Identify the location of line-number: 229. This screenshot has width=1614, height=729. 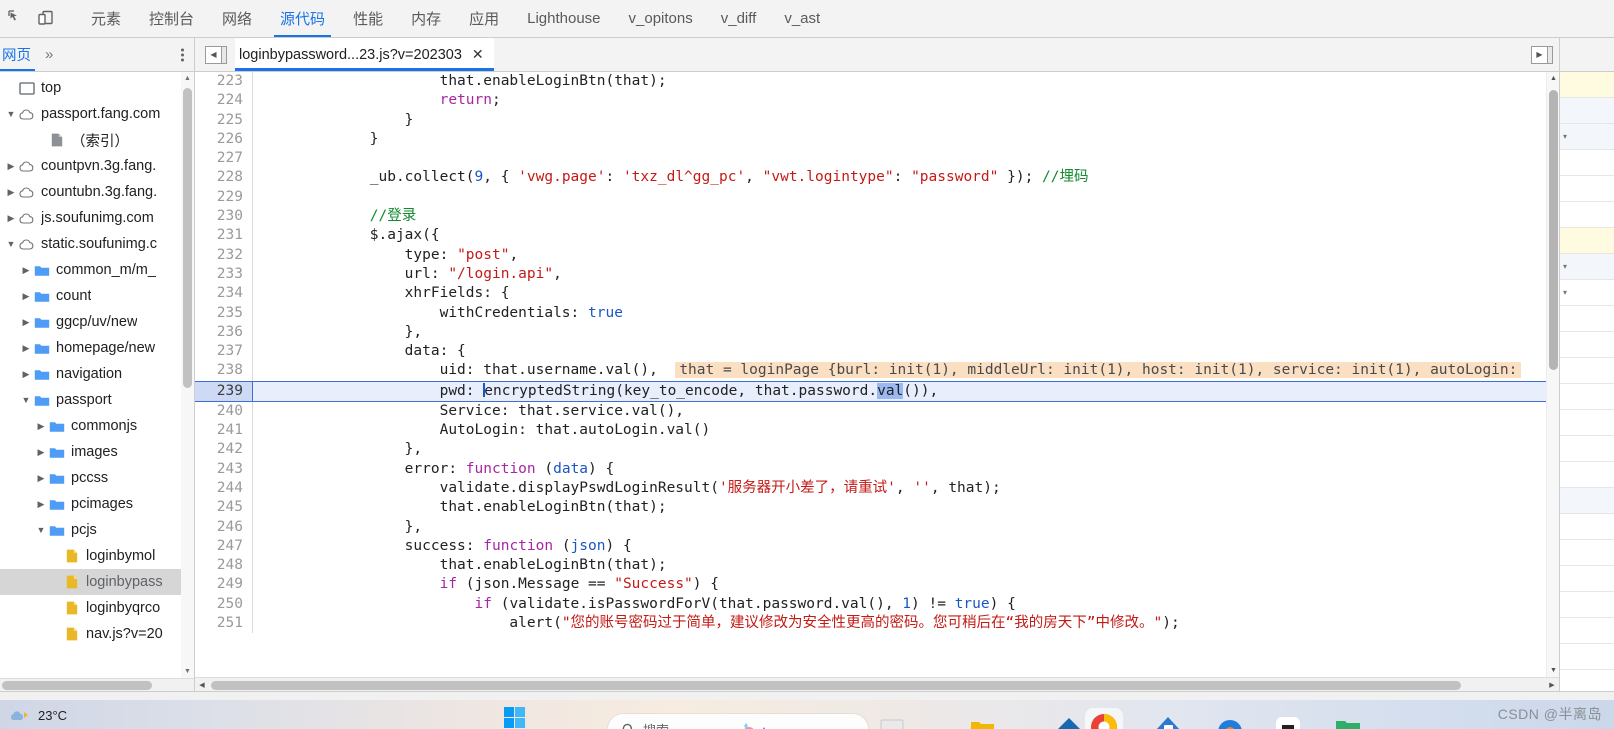
(224, 197).